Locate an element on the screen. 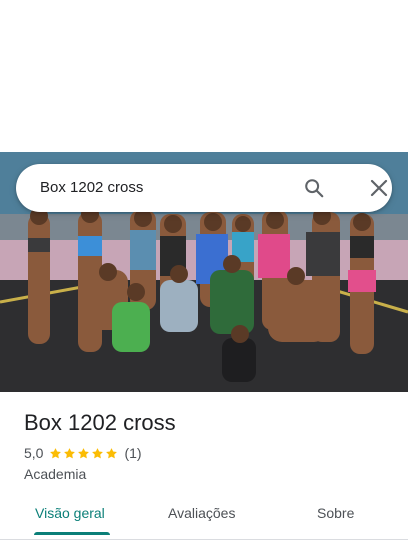 The height and width of the screenshot is (544, 408). place-tabs: Visão geral Avaliações Sobre is located at coordinates (204, 516).